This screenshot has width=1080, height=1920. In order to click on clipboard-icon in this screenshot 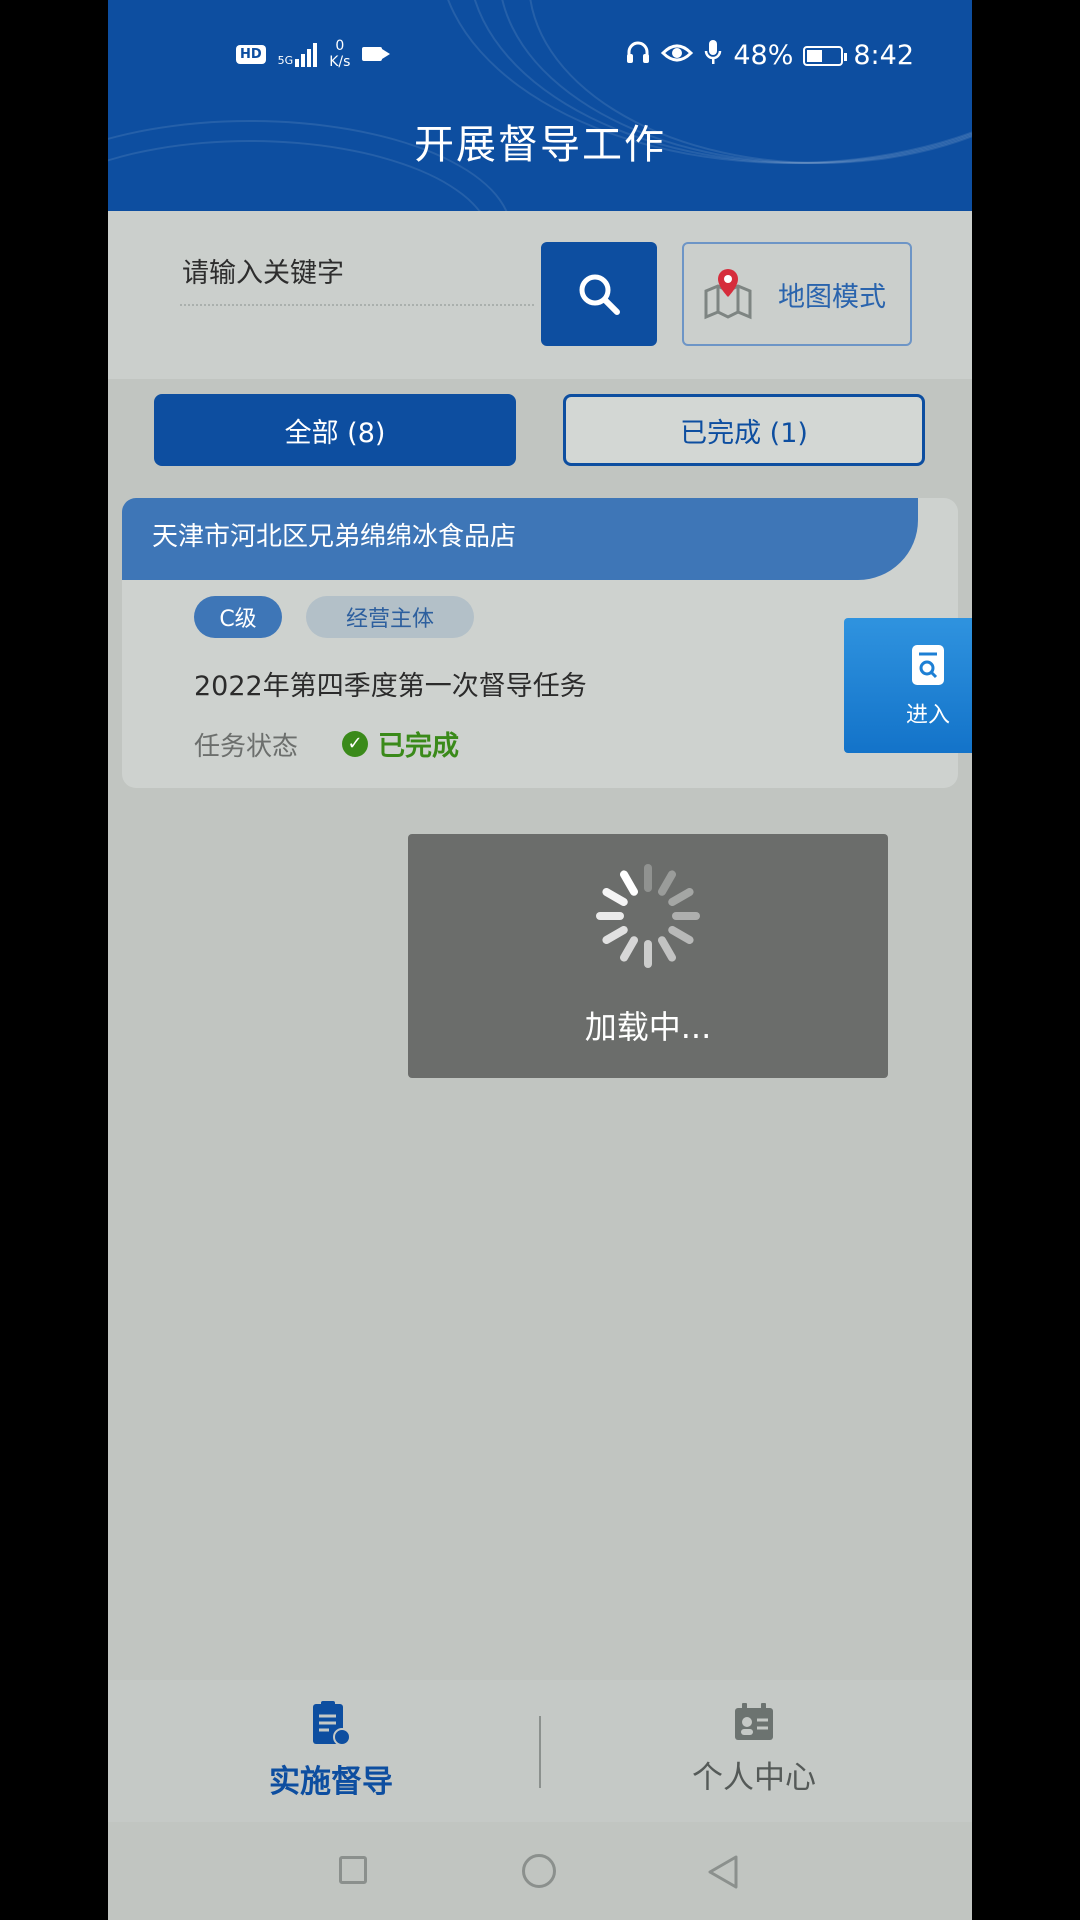, I will do `click(332, 1723)`.